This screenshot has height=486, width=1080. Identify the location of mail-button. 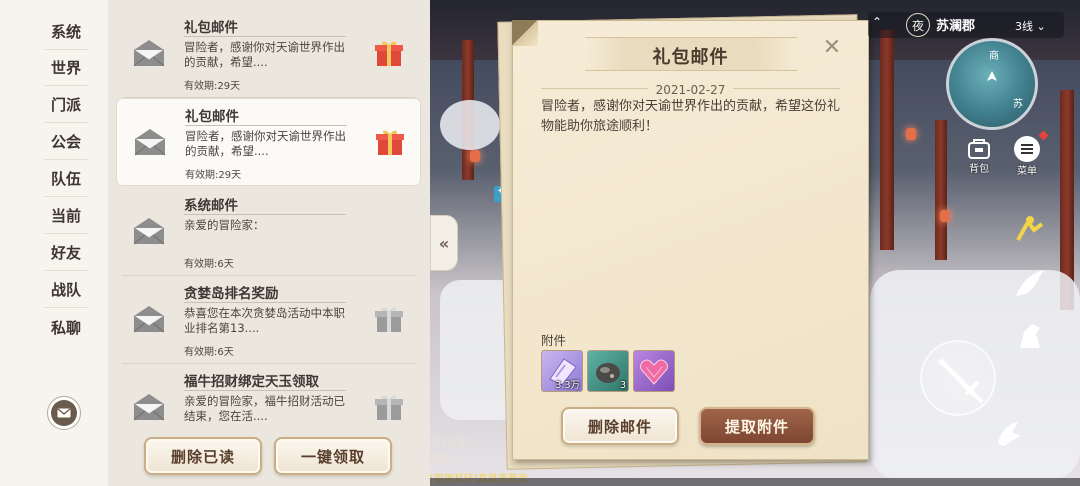
(64, 413).